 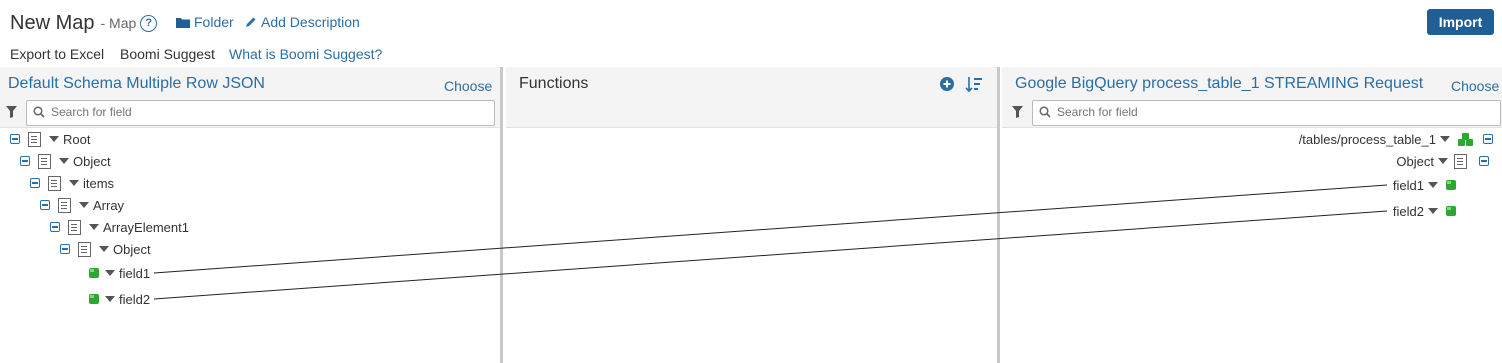 What do you see at coordinates (251, 22) in the screenshot?
I see `pencil-icon` at bounding box center [251, 22].